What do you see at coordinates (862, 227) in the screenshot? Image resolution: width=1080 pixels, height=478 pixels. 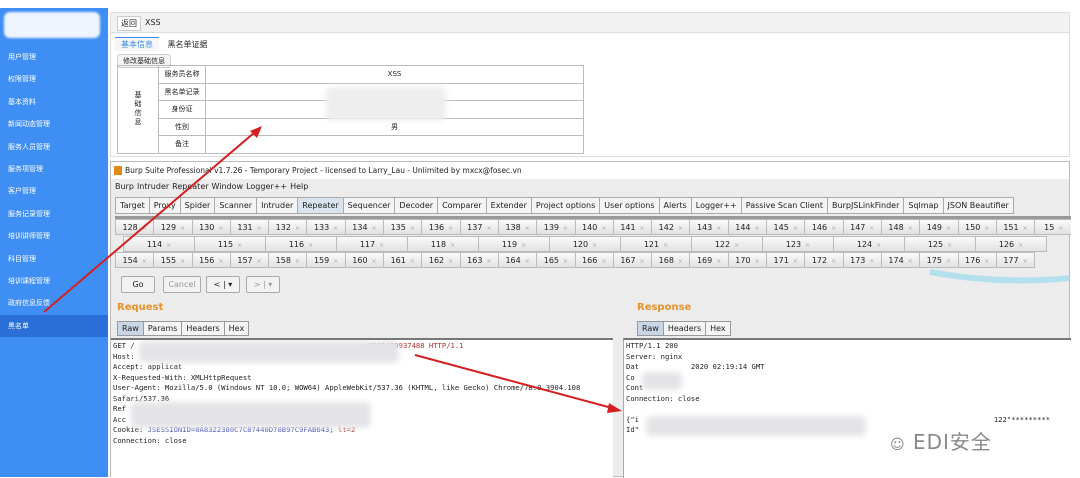 I see `repeater-tab: 147 ×` at bounding box center [862, 227].